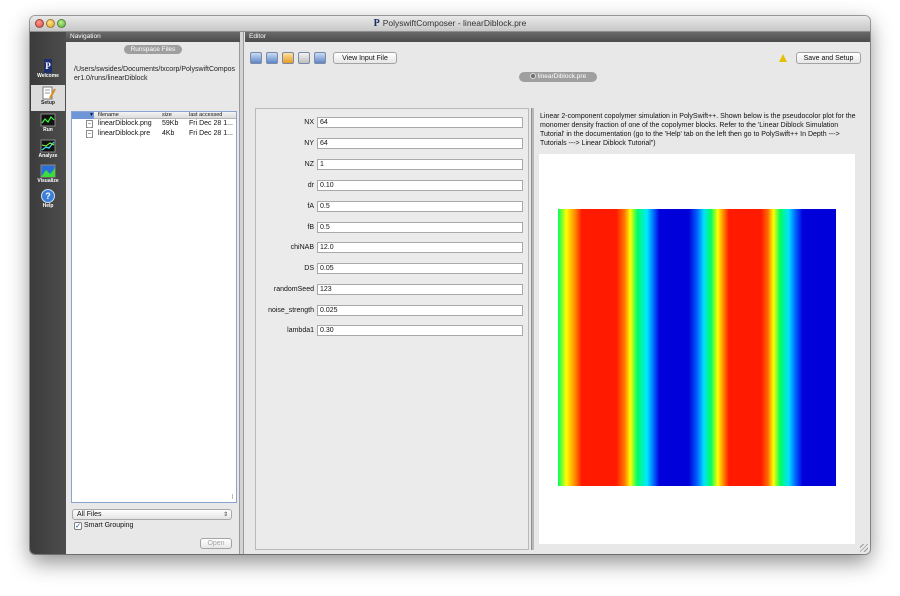 The image size is (900, 596). I want to click on tab-label: linearDiblock.pre, so click(562, 76).